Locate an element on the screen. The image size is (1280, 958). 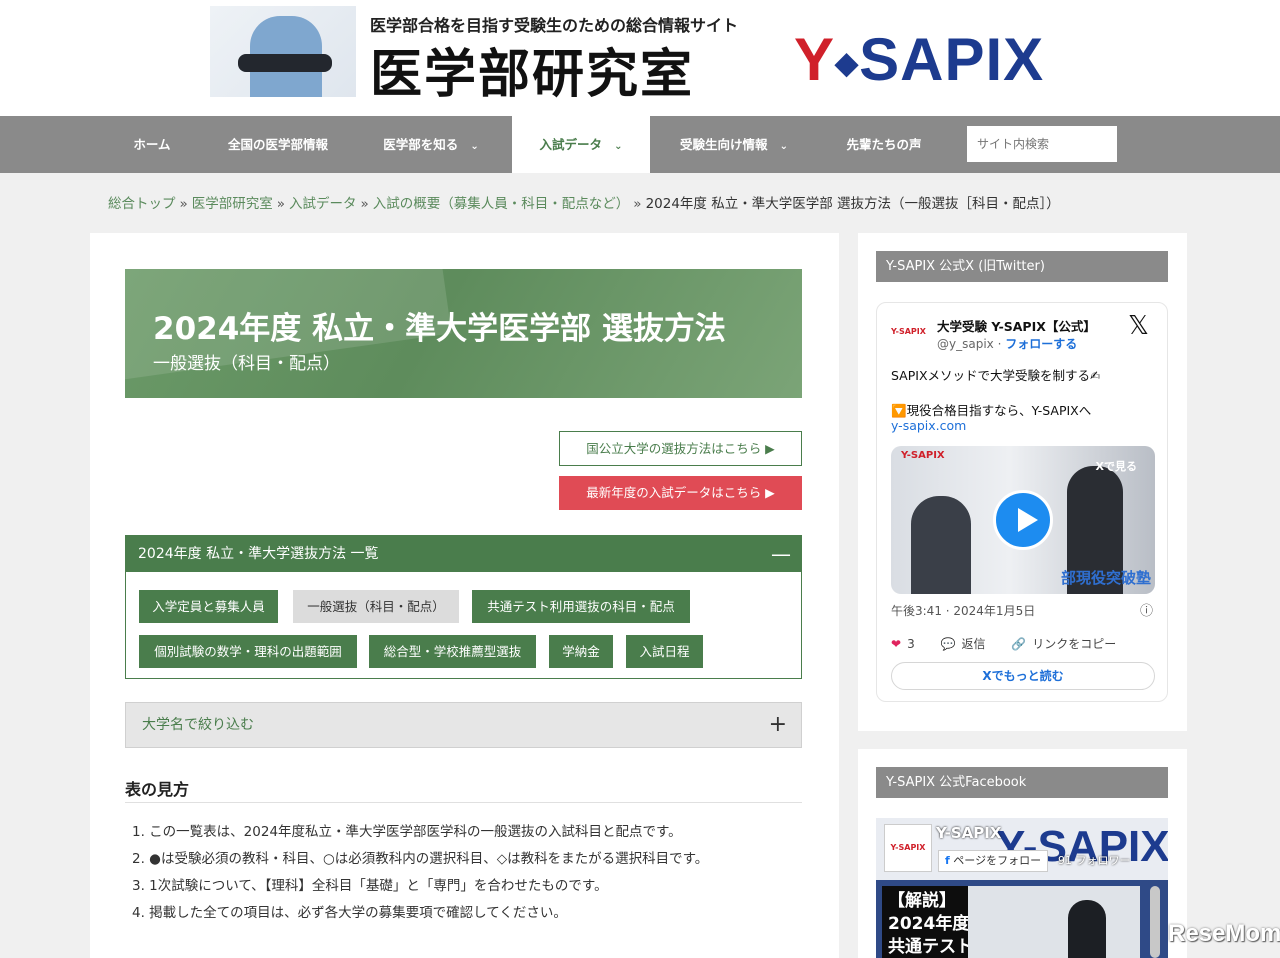
facebook-follow-button: f ページをフォロー is located at coordinates (993, 861).